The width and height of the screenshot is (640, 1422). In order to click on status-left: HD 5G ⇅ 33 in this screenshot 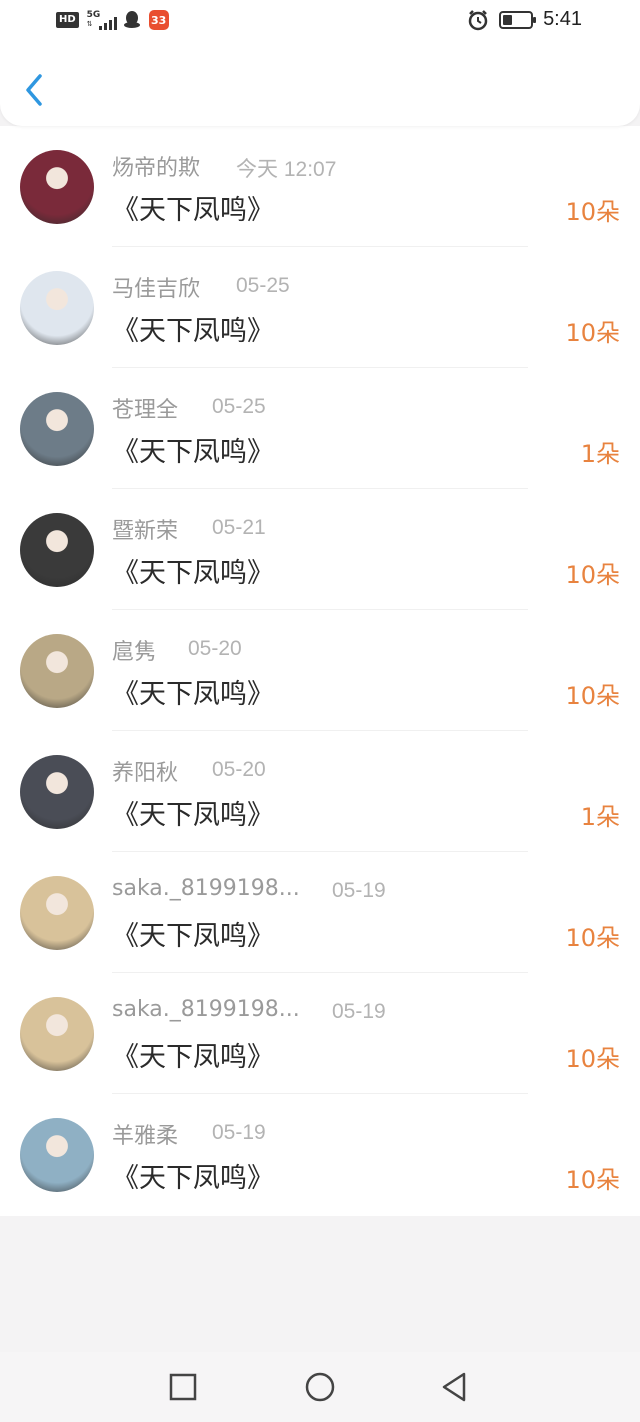, I will do `click(112, 20)`.